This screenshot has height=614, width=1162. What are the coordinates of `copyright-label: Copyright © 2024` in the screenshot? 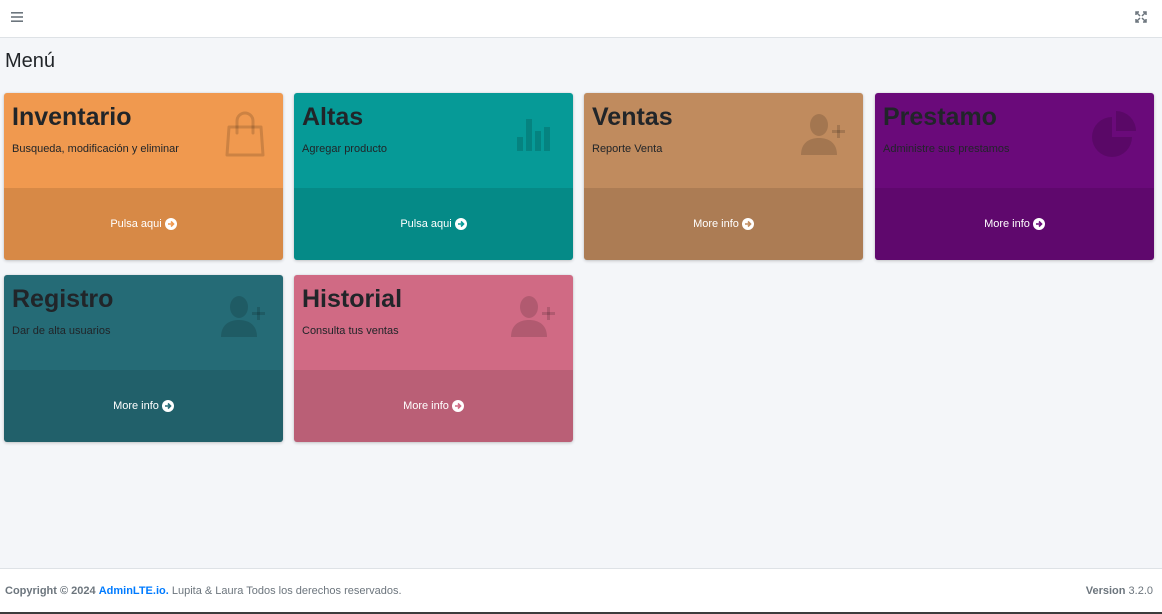 It's located at (50, 591).